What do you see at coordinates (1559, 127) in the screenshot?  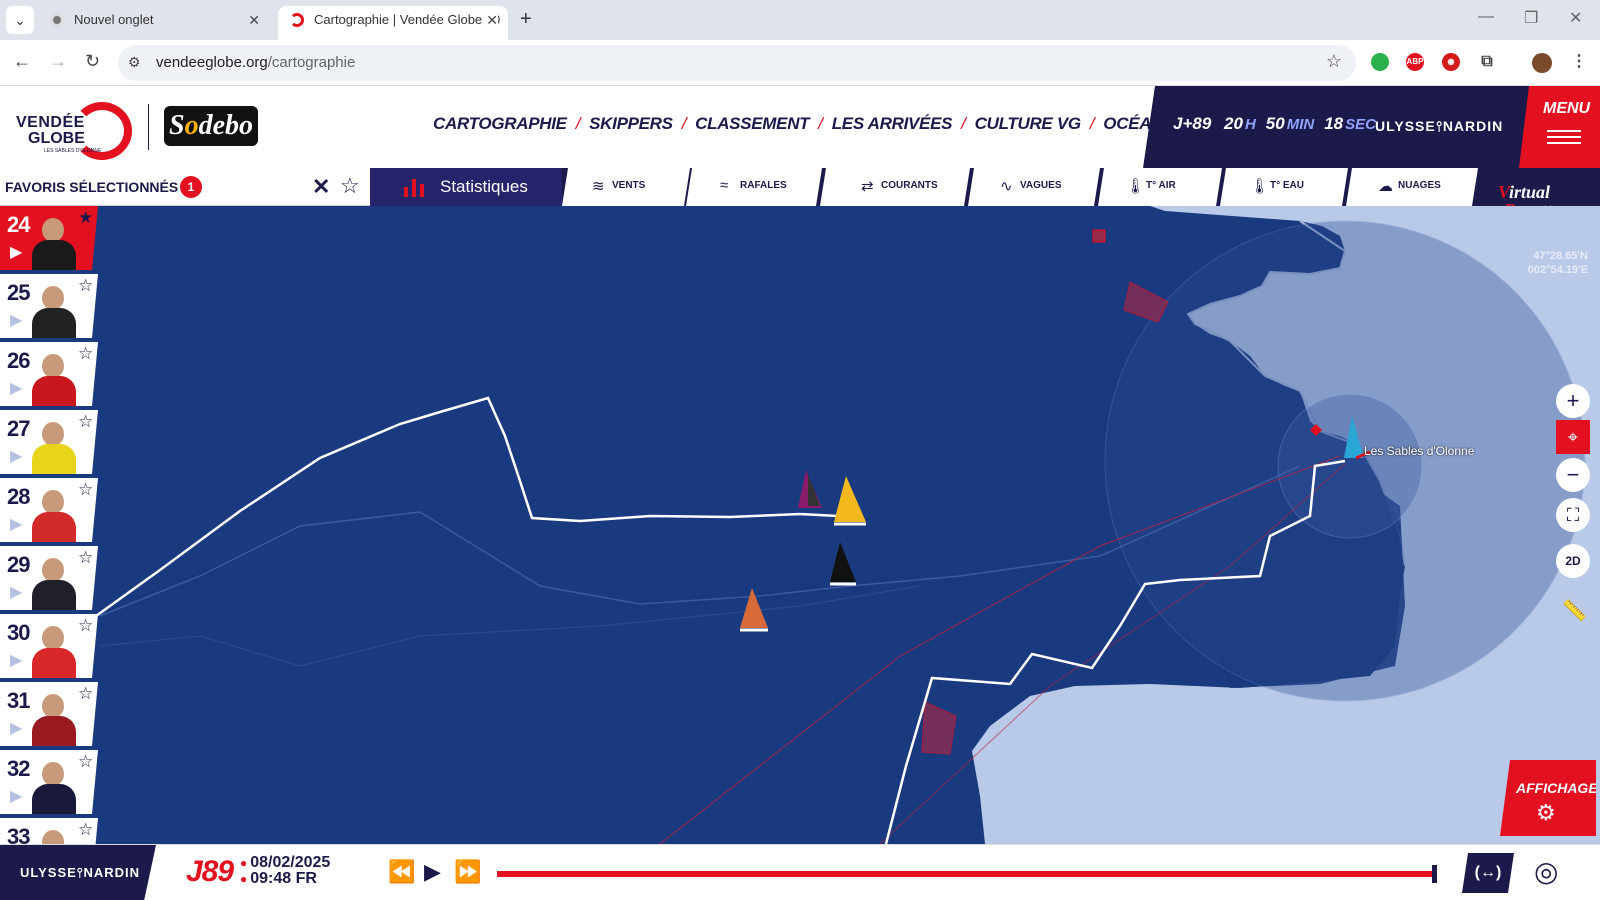 I see `menu-button: MENU` at bounding box center [1559, 127].